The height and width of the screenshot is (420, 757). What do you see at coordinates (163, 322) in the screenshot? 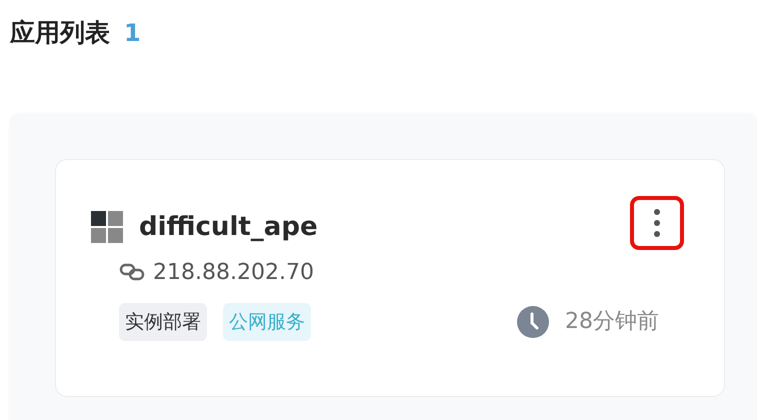
I see `tag: 实例部署` at bounding box center [163, 322].